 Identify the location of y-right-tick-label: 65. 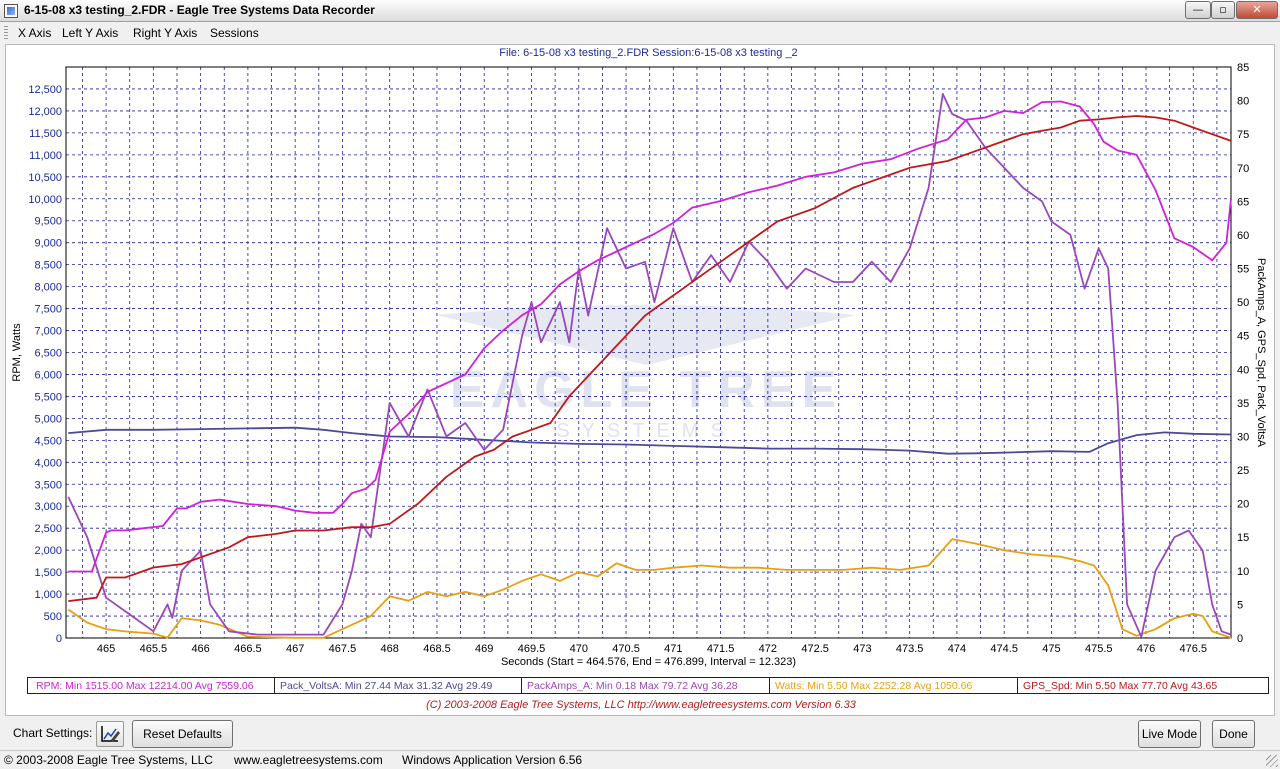
(1243, 202).